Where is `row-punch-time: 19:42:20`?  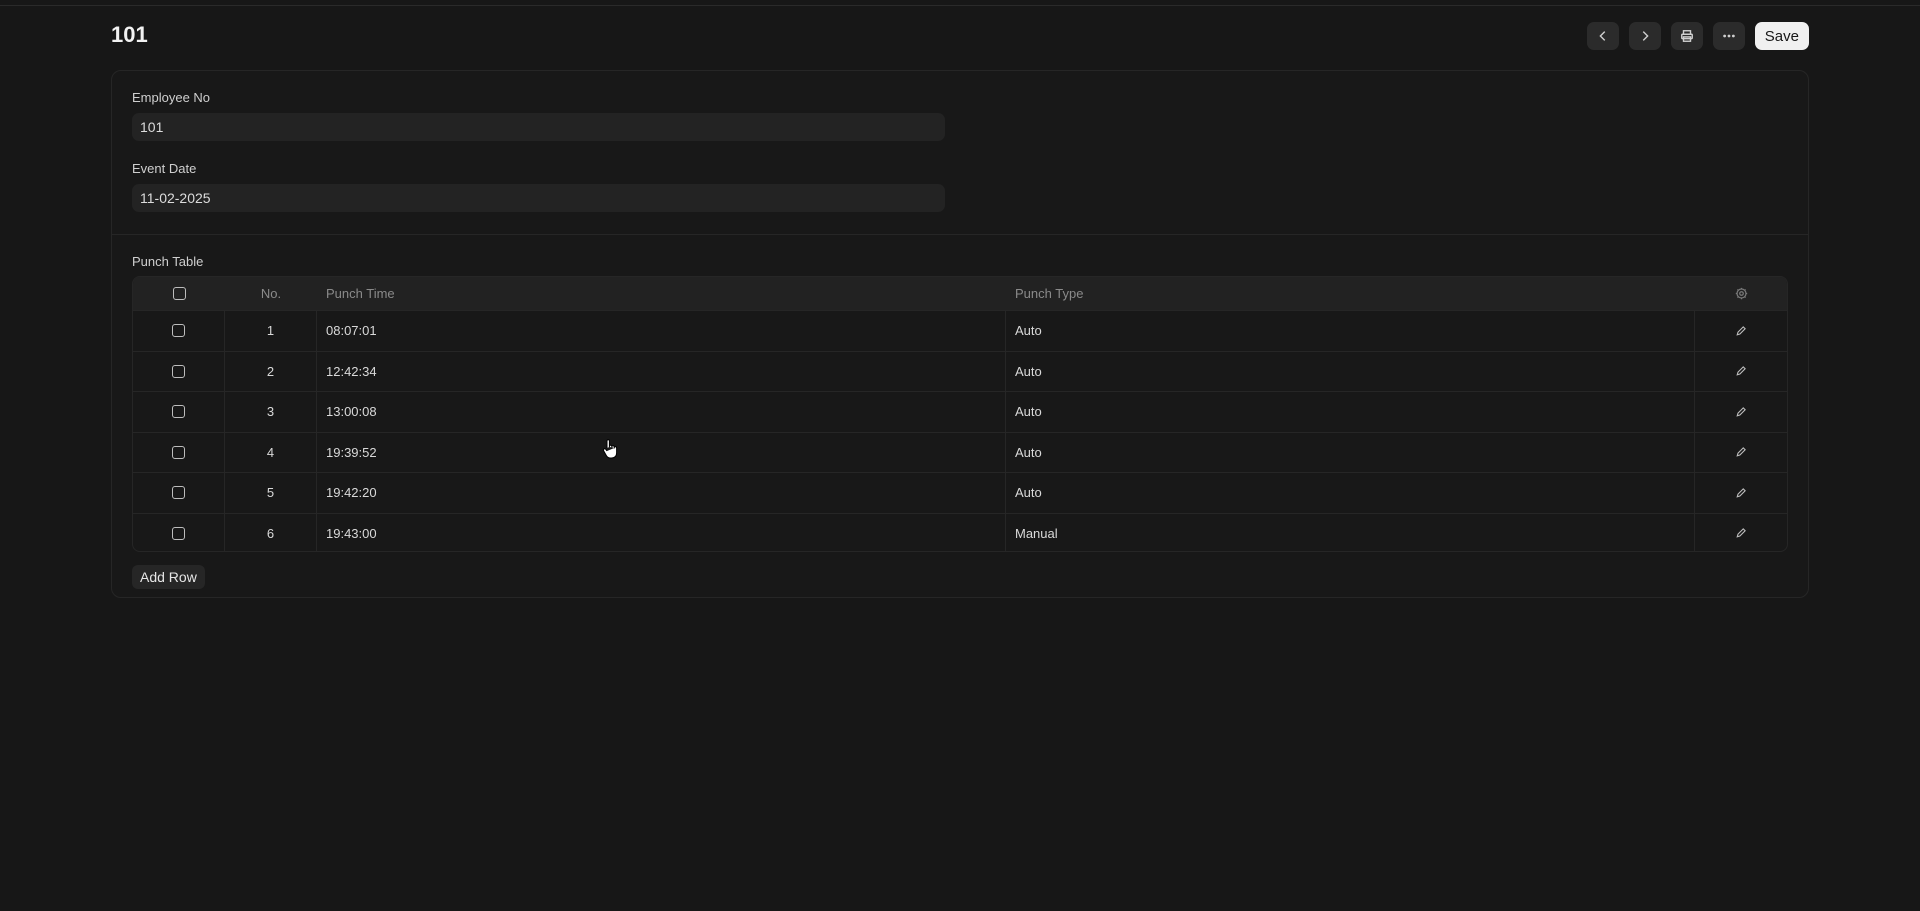
row-punch-time: 19:42:20 is located at coordinates (661, 493).